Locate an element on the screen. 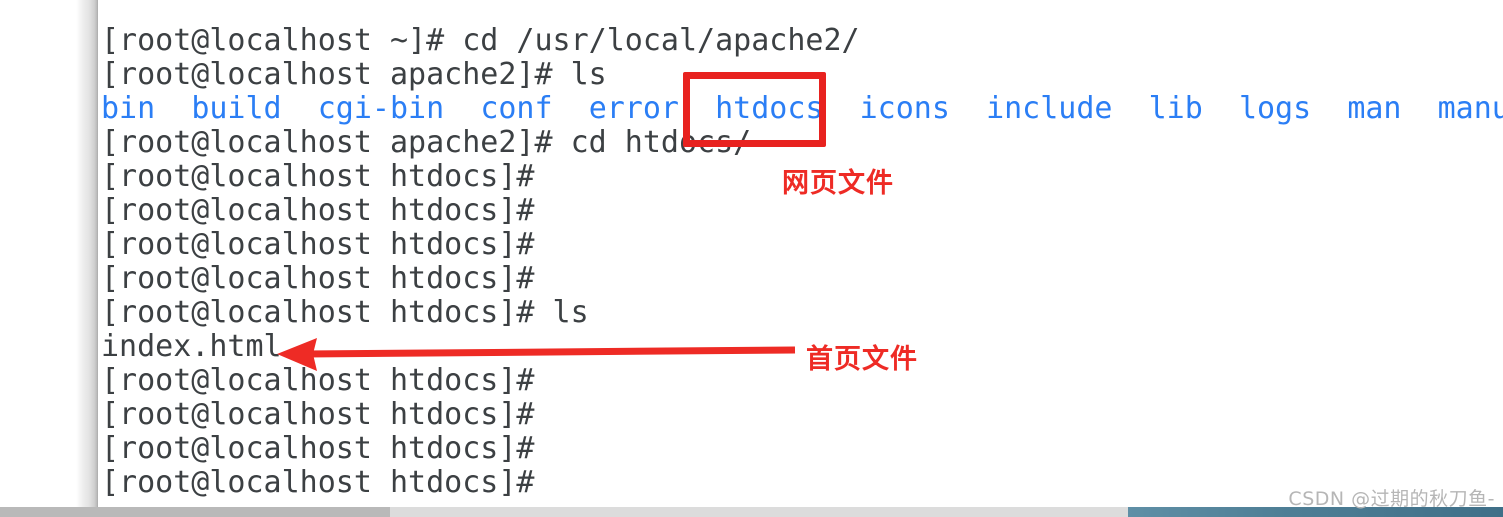  annotation-arrow-to-index-html is located at coordinates (536, 354).